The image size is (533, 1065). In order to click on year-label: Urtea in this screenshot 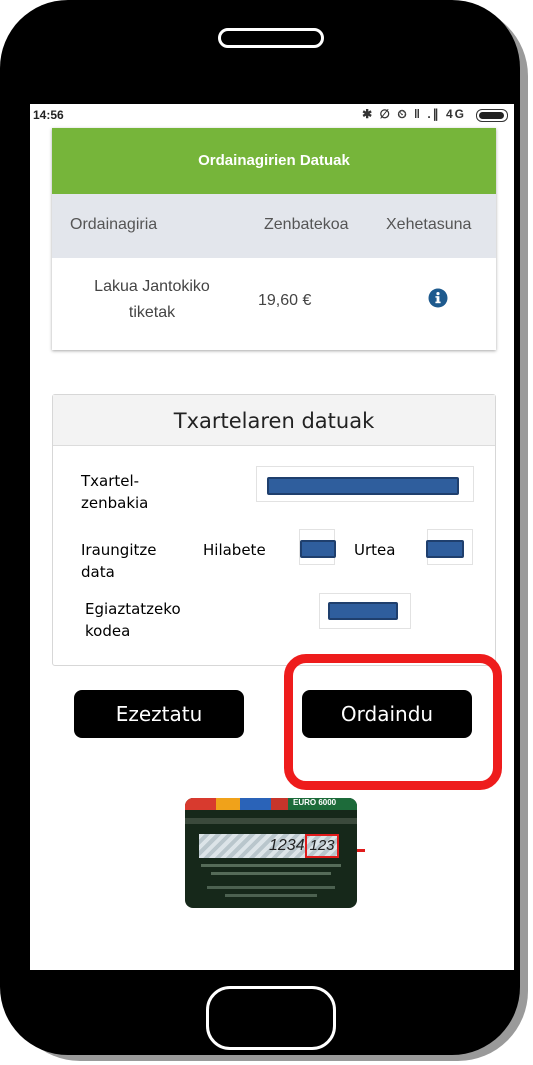, I will do `click(375, 550)`.